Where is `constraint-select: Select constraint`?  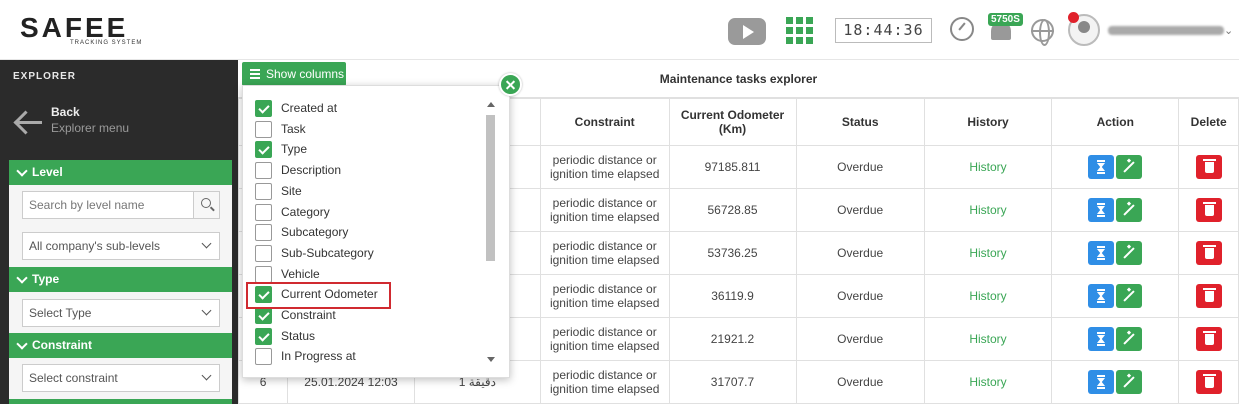
constraint-select: Select constraint is located at coordinates (121, 378).